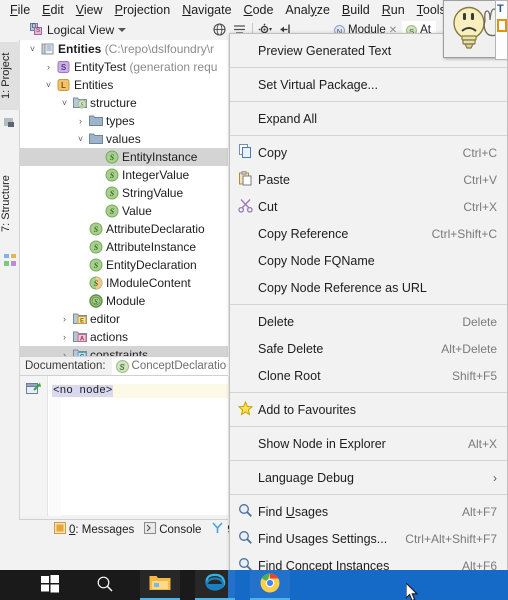  I want to click on menu-file: File, so click(20, 10).